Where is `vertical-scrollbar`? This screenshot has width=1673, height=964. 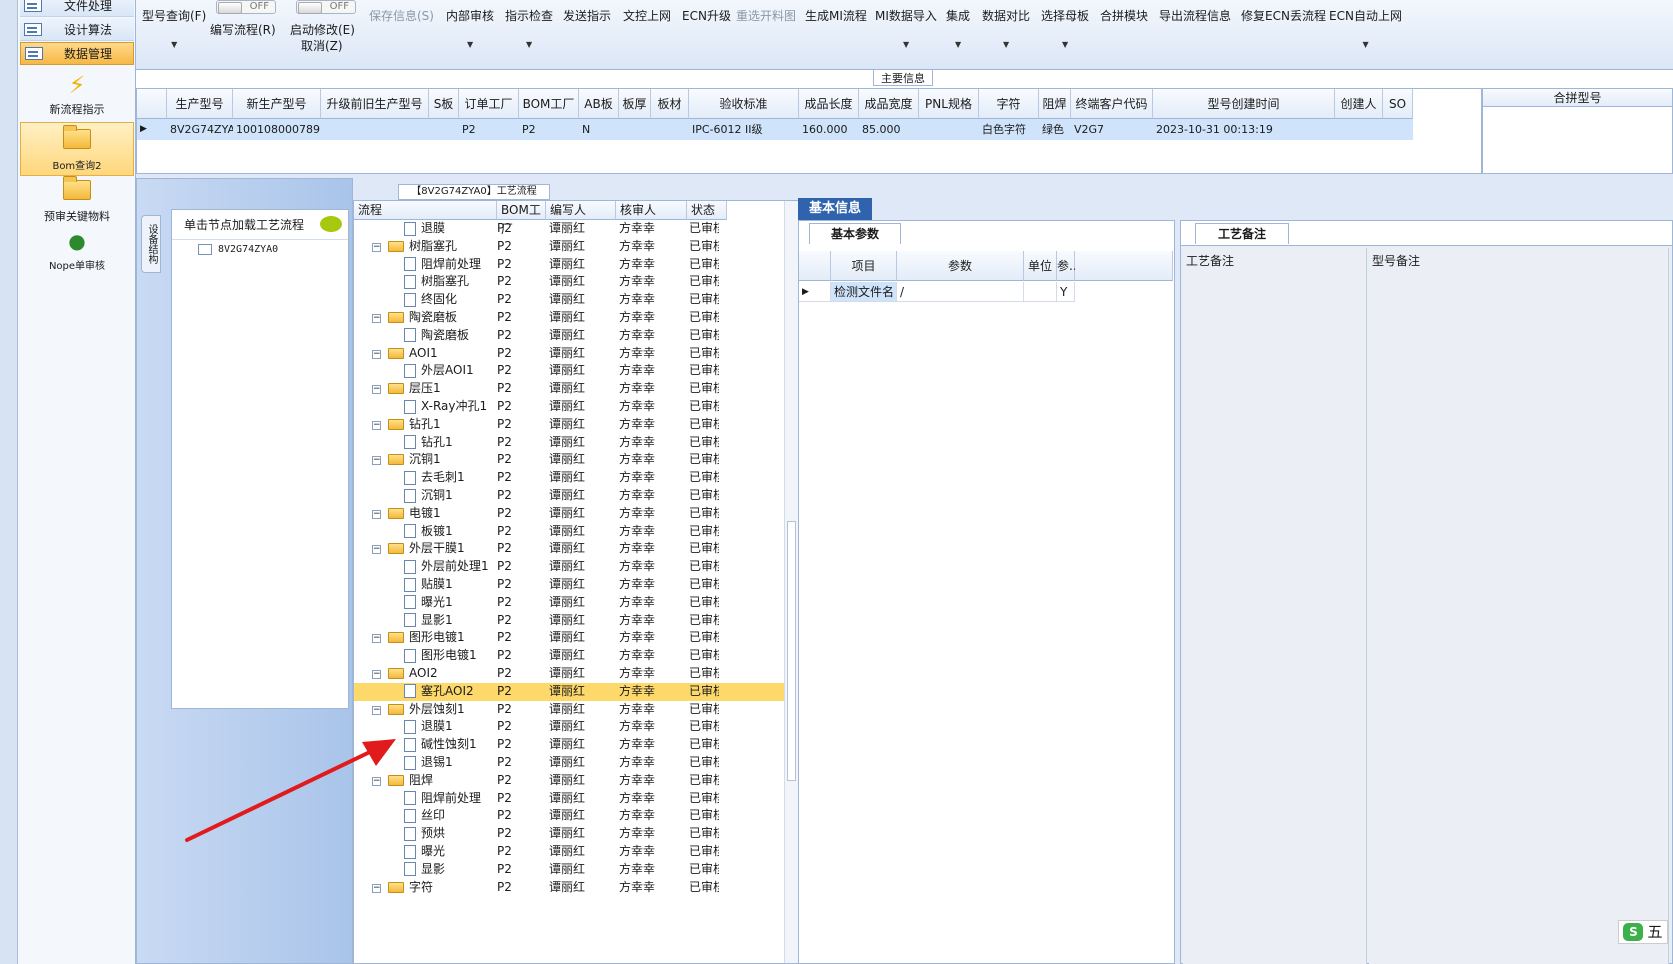 vertical-scrollbar is located at coordinates (791, 582).